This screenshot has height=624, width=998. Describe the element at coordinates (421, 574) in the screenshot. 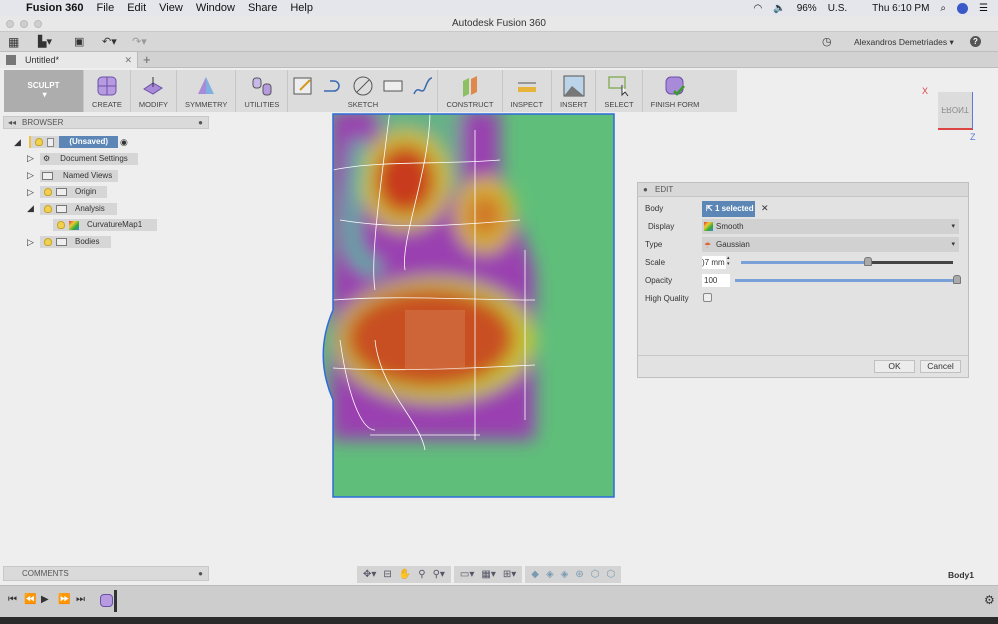

I see `zoom-icon: ⚲` at that location.